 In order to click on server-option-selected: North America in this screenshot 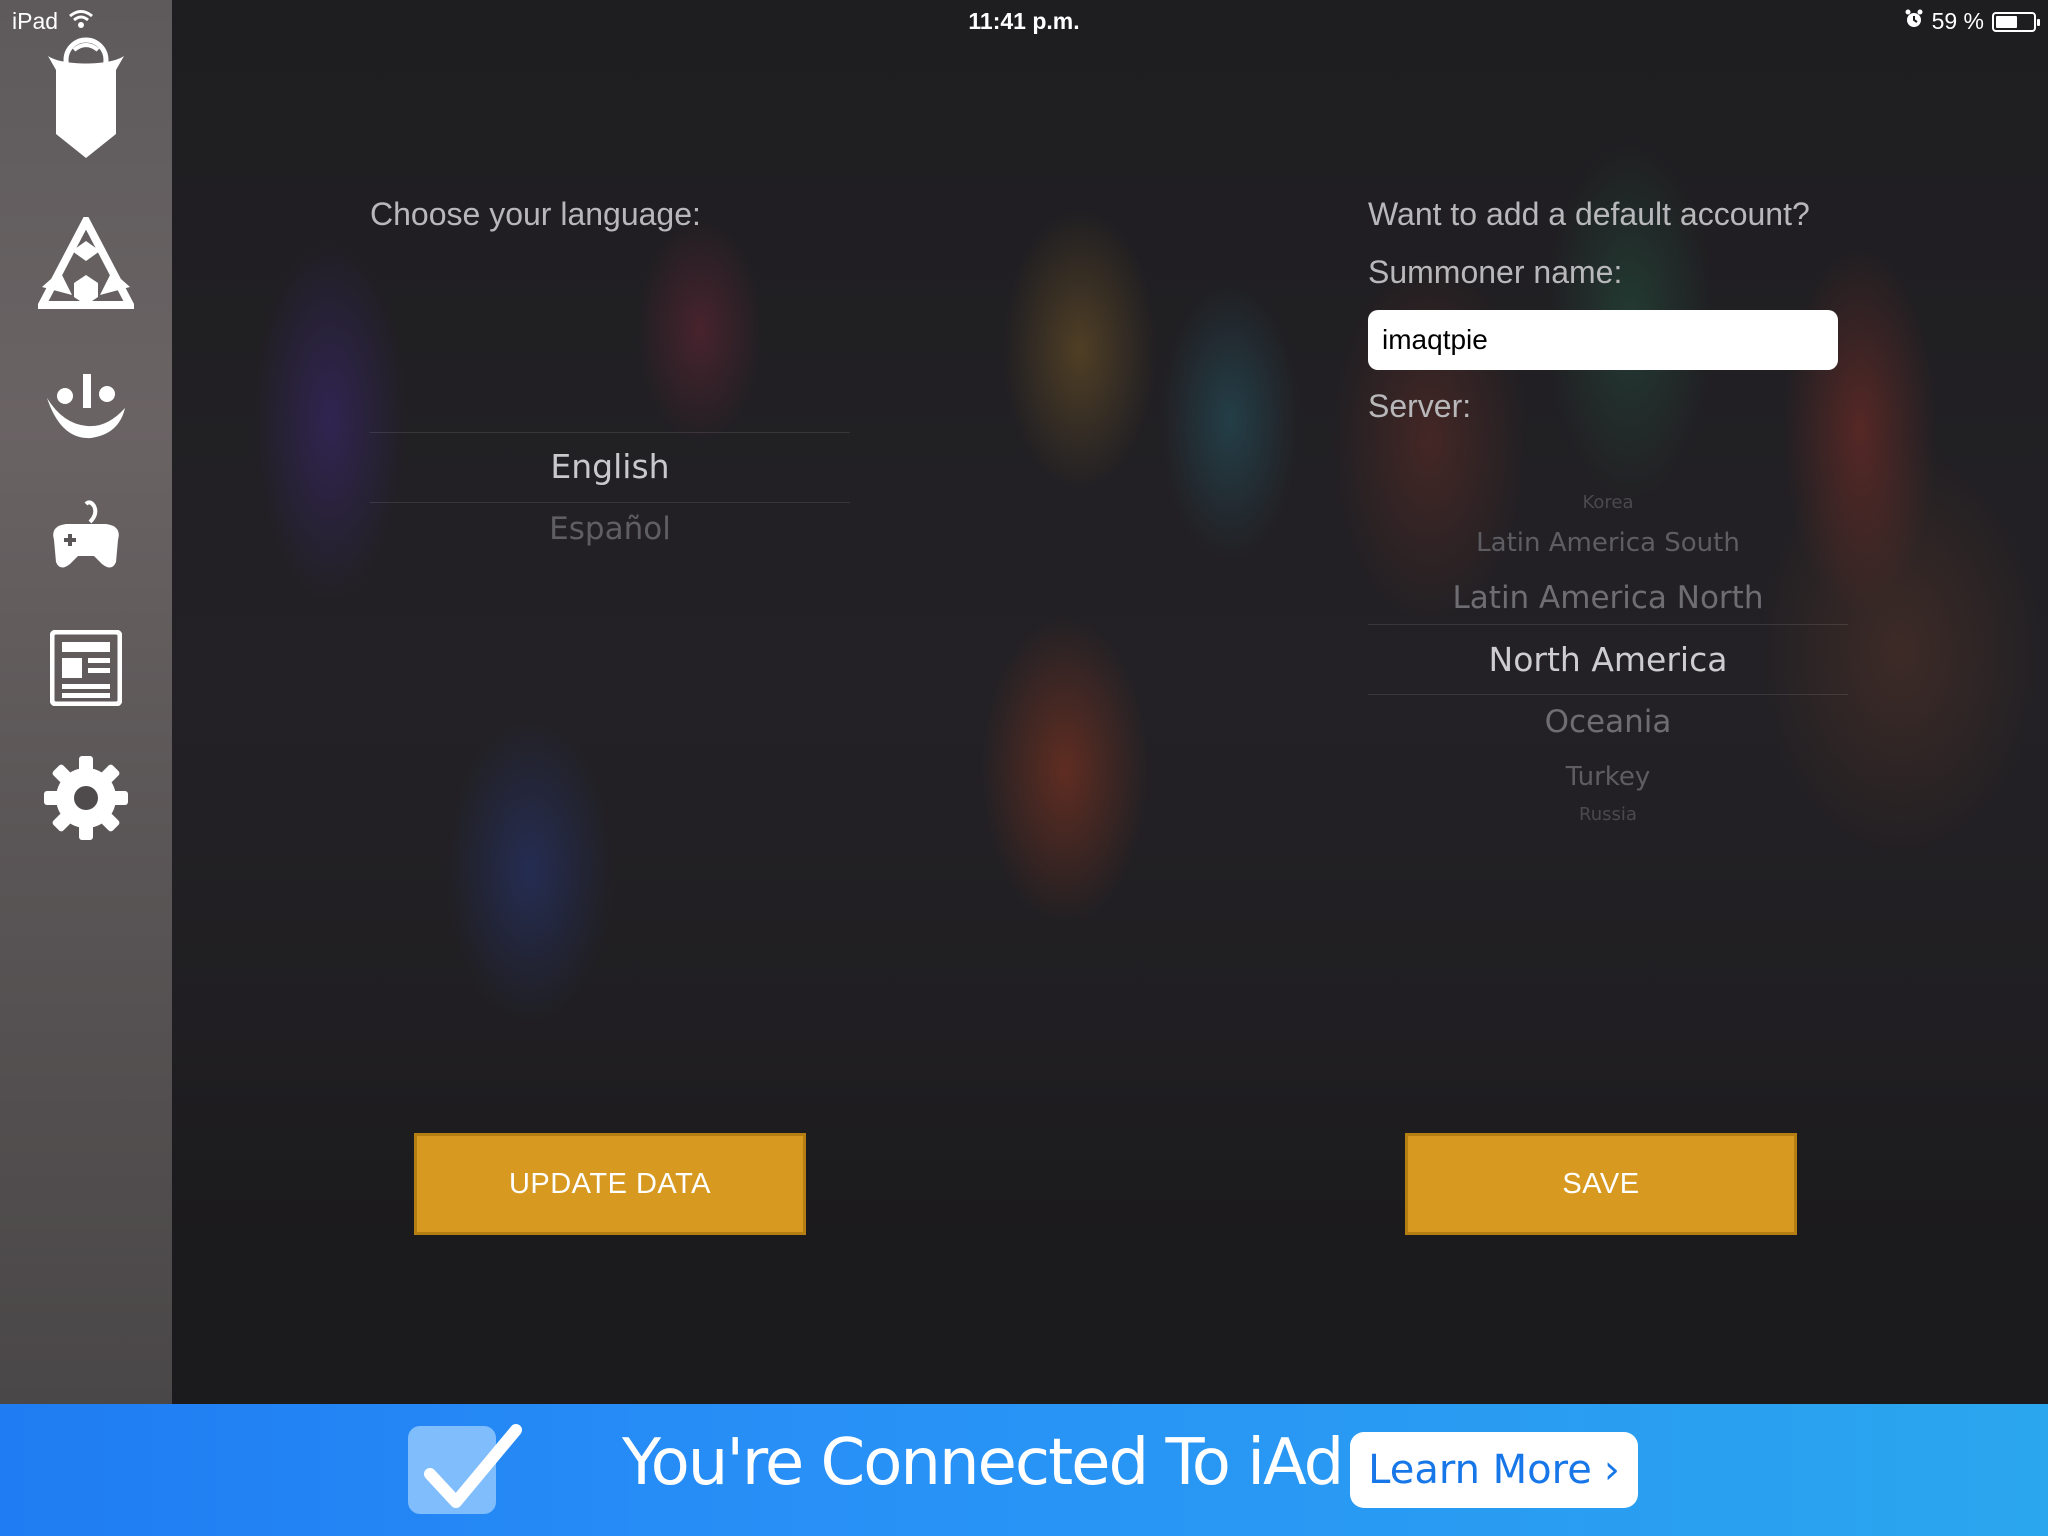, I will do `click(1608, 659)`.